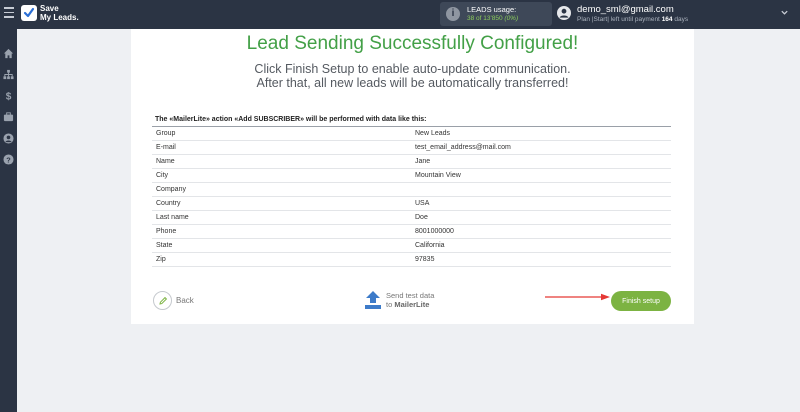 This screenshot has height=412, width=800. I want to click on logo-text: Save My Leads., so click(59, 13).